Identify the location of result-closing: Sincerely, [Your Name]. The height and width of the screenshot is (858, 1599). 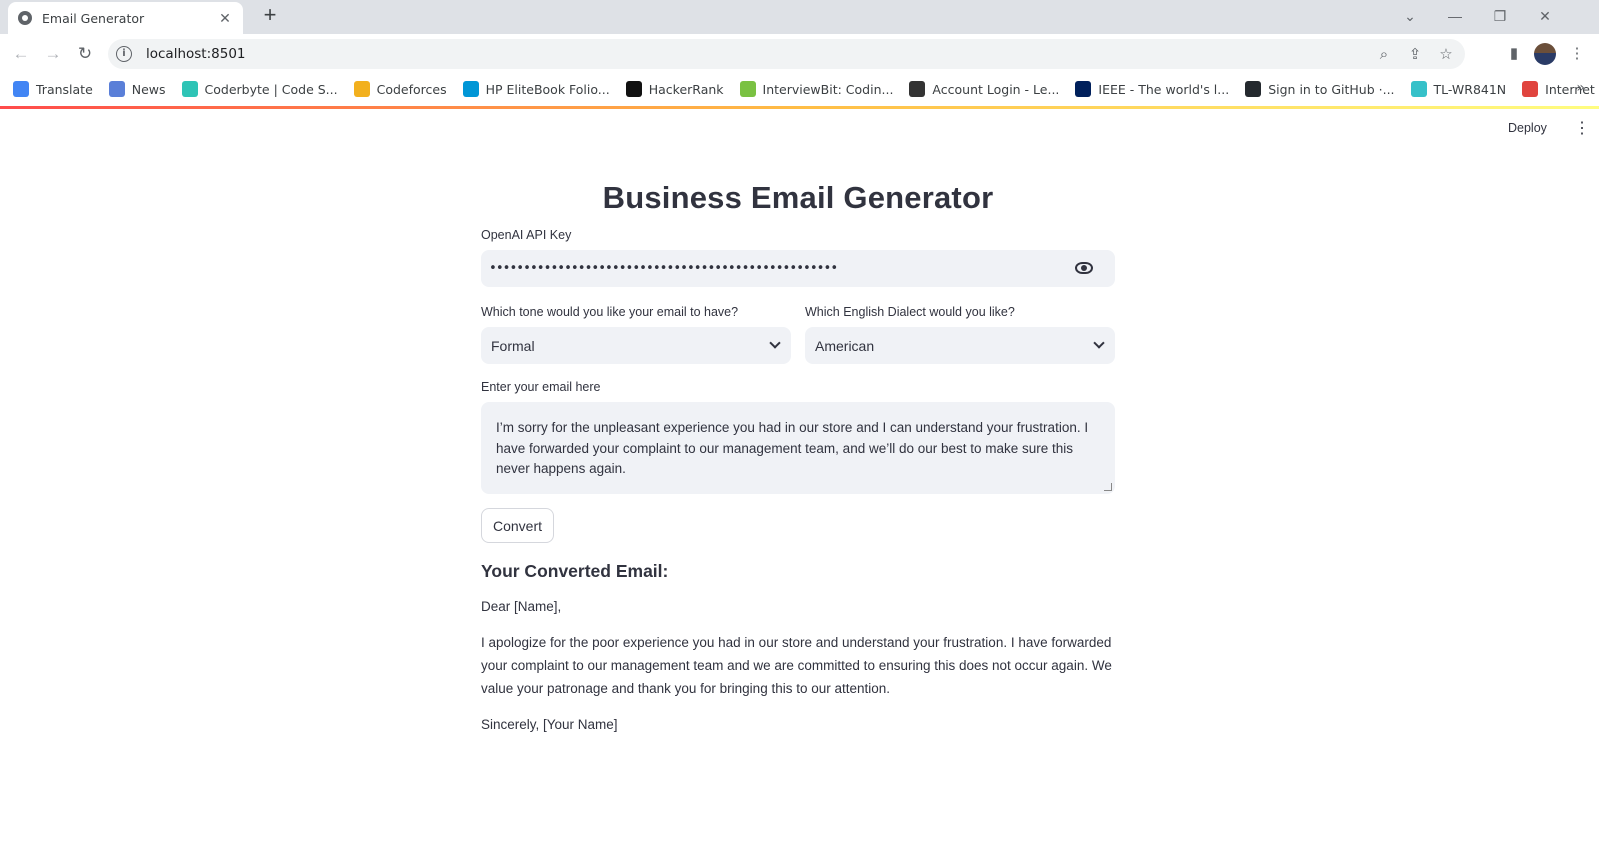
(549, 724).